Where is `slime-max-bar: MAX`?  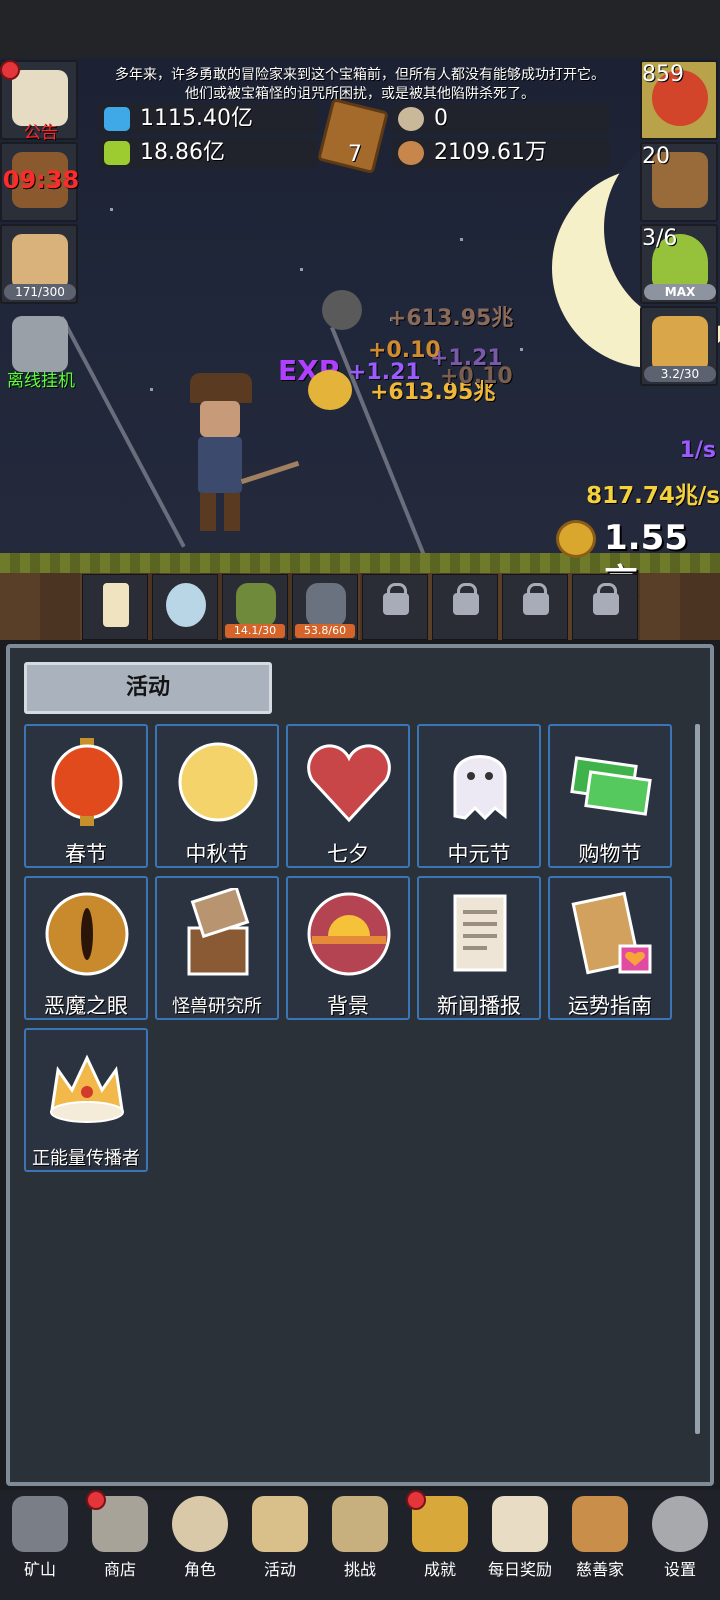 slime-max-bar: MAX is located at coordinates (680, 292).